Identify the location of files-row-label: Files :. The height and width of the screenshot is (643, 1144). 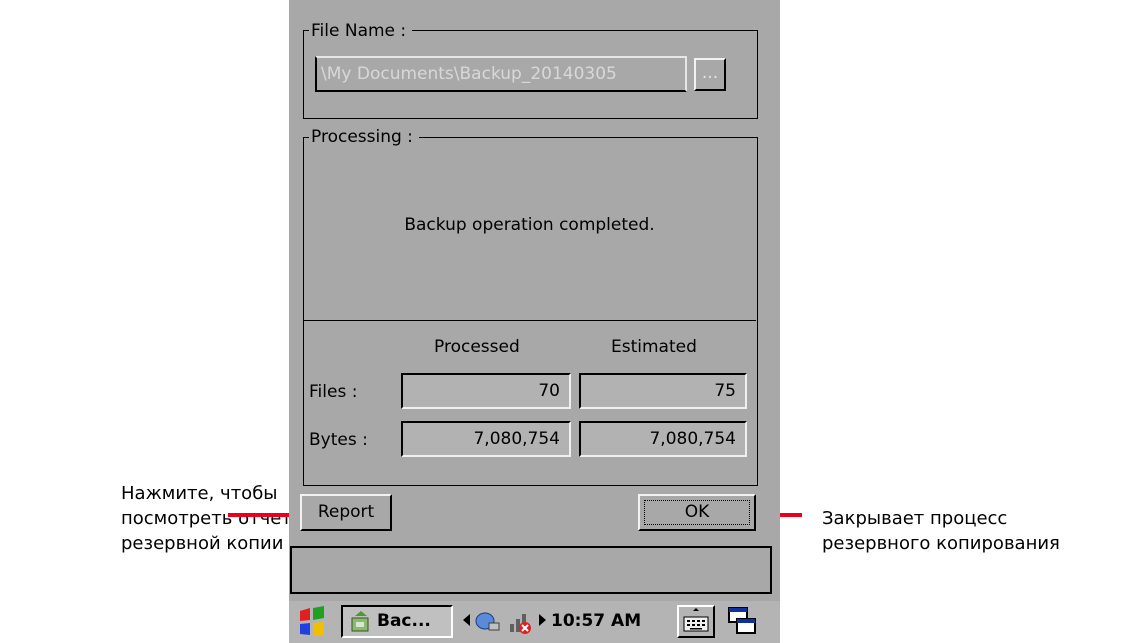
(333, 392).